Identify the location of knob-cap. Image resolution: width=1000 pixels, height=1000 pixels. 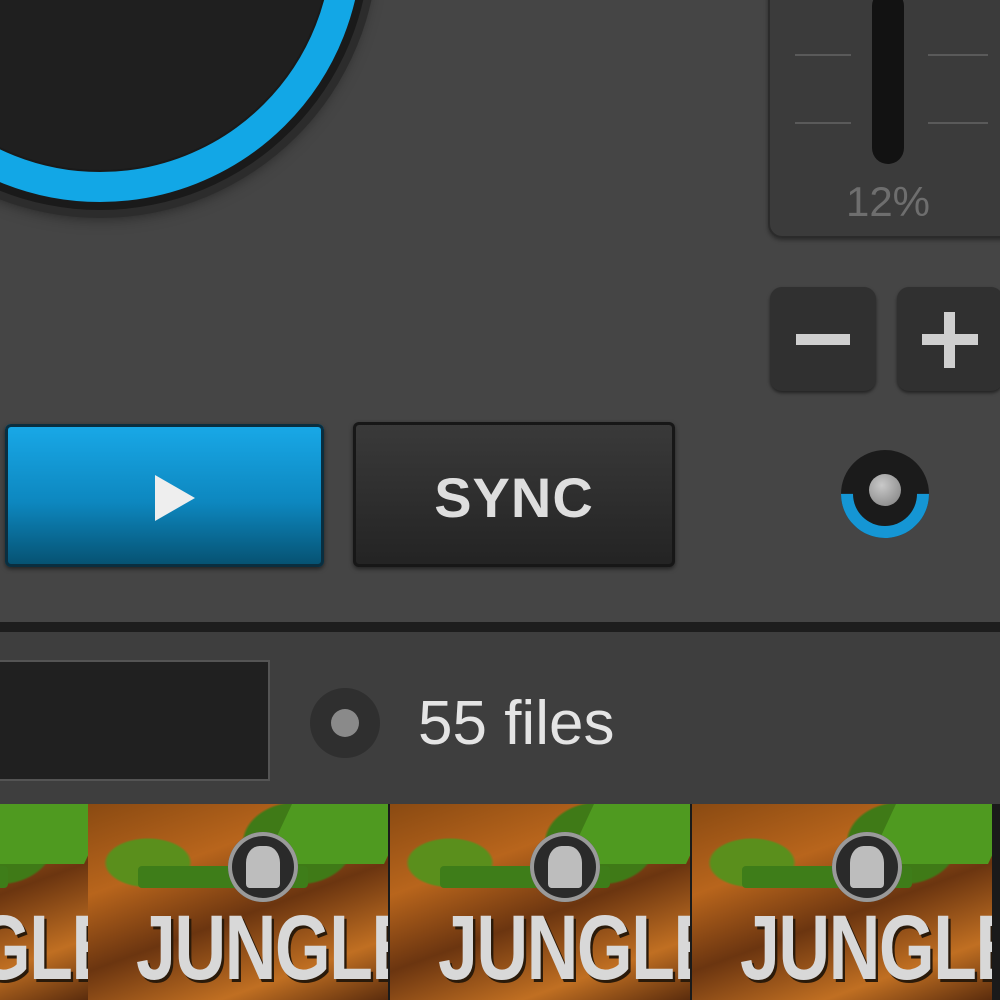
(885, 490).